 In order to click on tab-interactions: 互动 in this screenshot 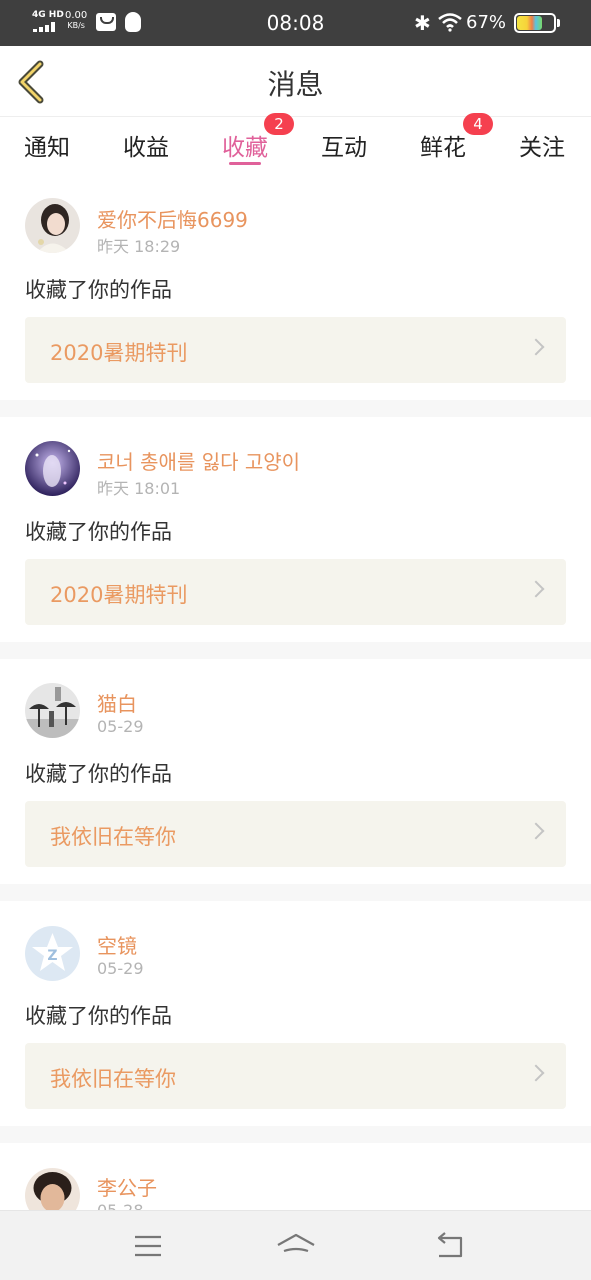, I will do `click(344, 145)`.